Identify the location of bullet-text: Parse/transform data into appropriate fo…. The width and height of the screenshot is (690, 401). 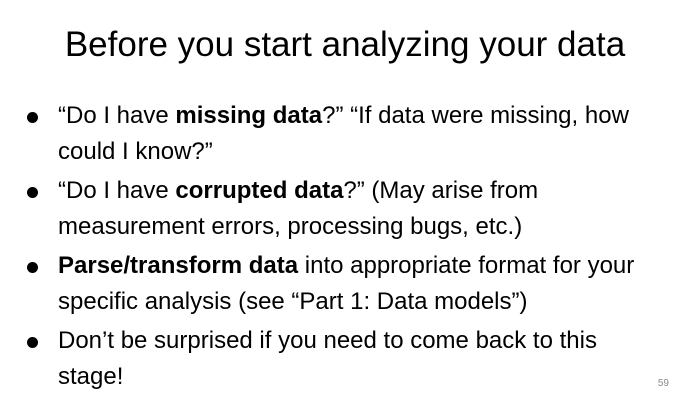
(346, 283).